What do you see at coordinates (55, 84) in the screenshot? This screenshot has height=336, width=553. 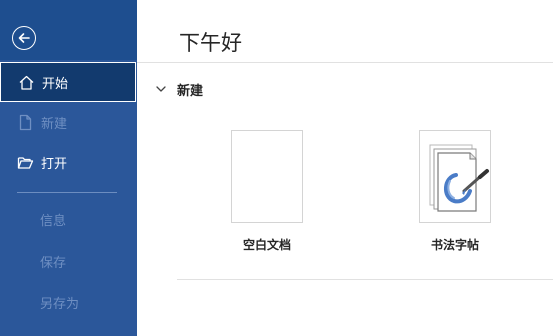 I see `sidebar-item-label: 开始` at bounding box center [55, 84].